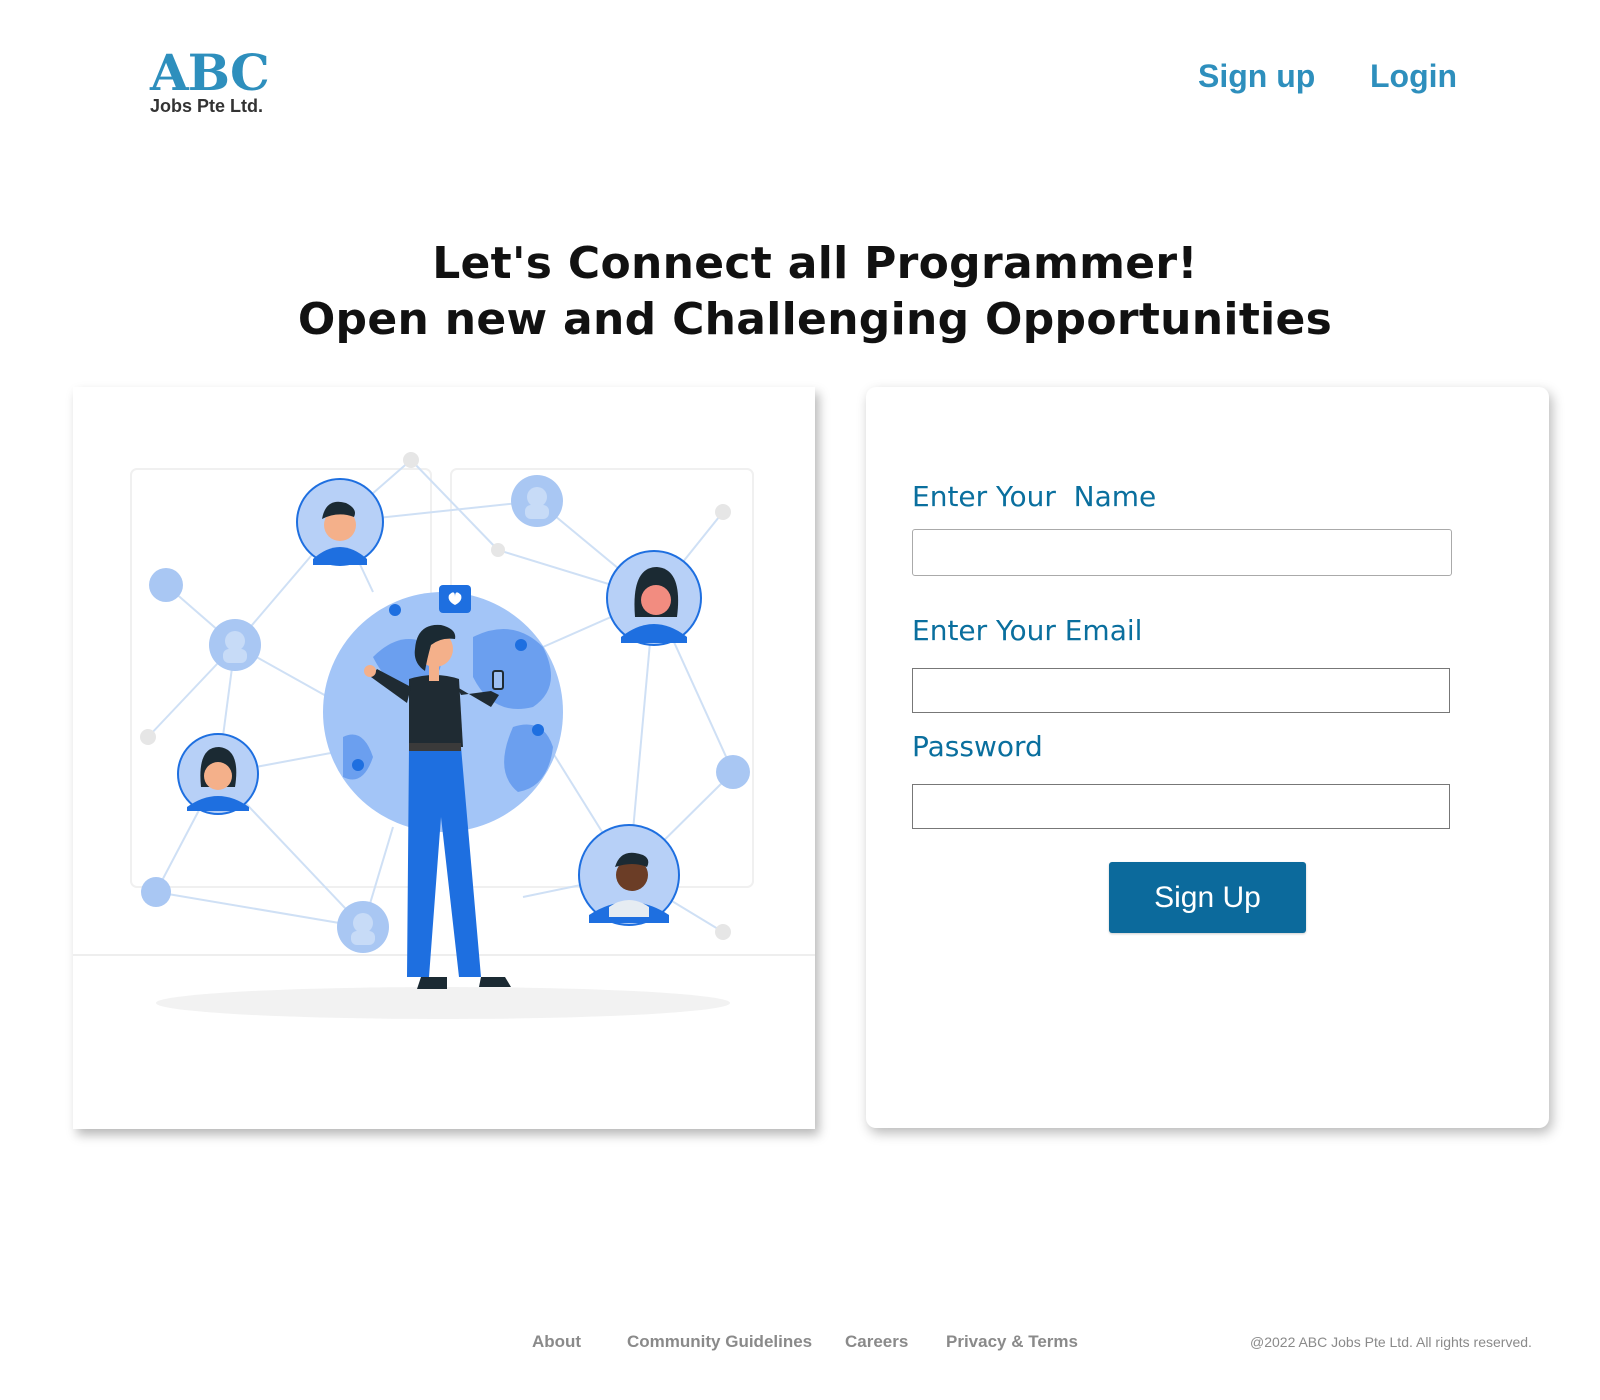 Image resolution: width=1600 pixels, height=1400 pixels. What do you see at coordinates (1034, 496) in the screenshot?
I see `name-label: Enter Your Name` at bounding box center [1034, 496].